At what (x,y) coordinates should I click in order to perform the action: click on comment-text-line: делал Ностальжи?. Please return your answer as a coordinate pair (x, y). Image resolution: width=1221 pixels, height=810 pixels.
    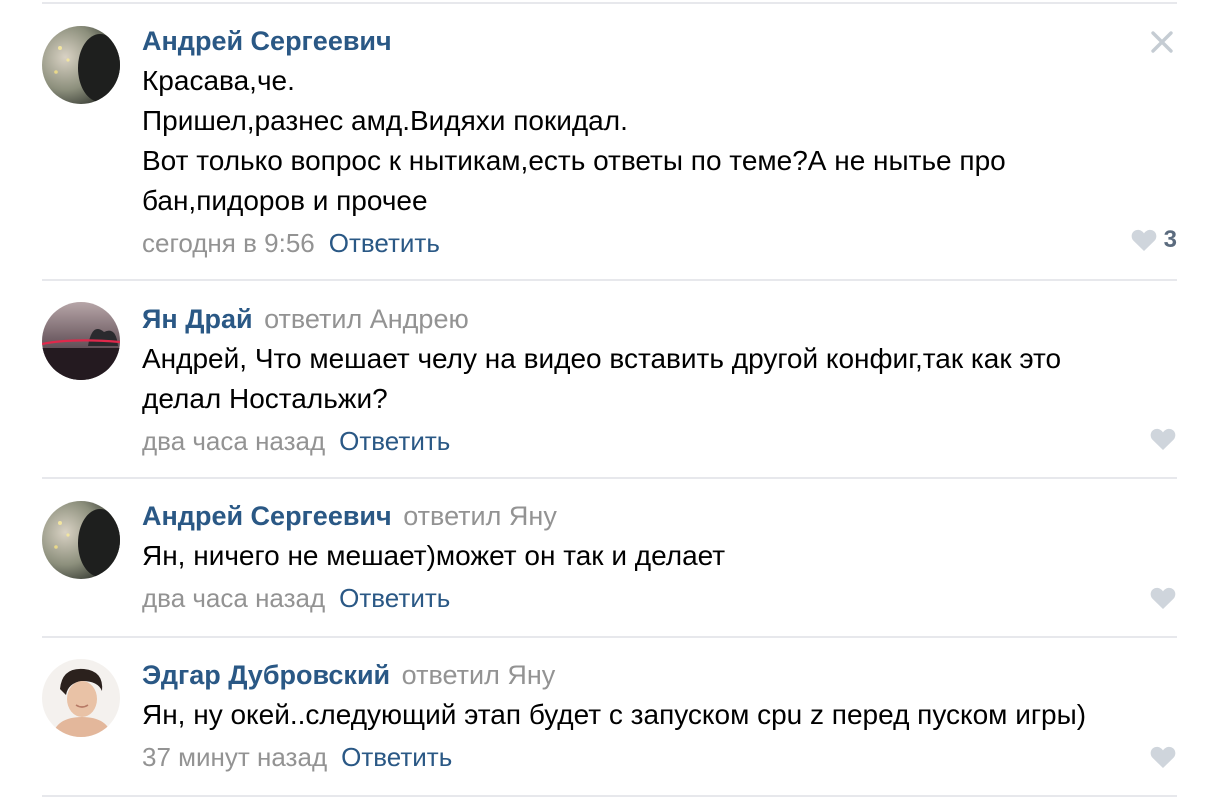
    Looking at the image, I should click on (265, 398).